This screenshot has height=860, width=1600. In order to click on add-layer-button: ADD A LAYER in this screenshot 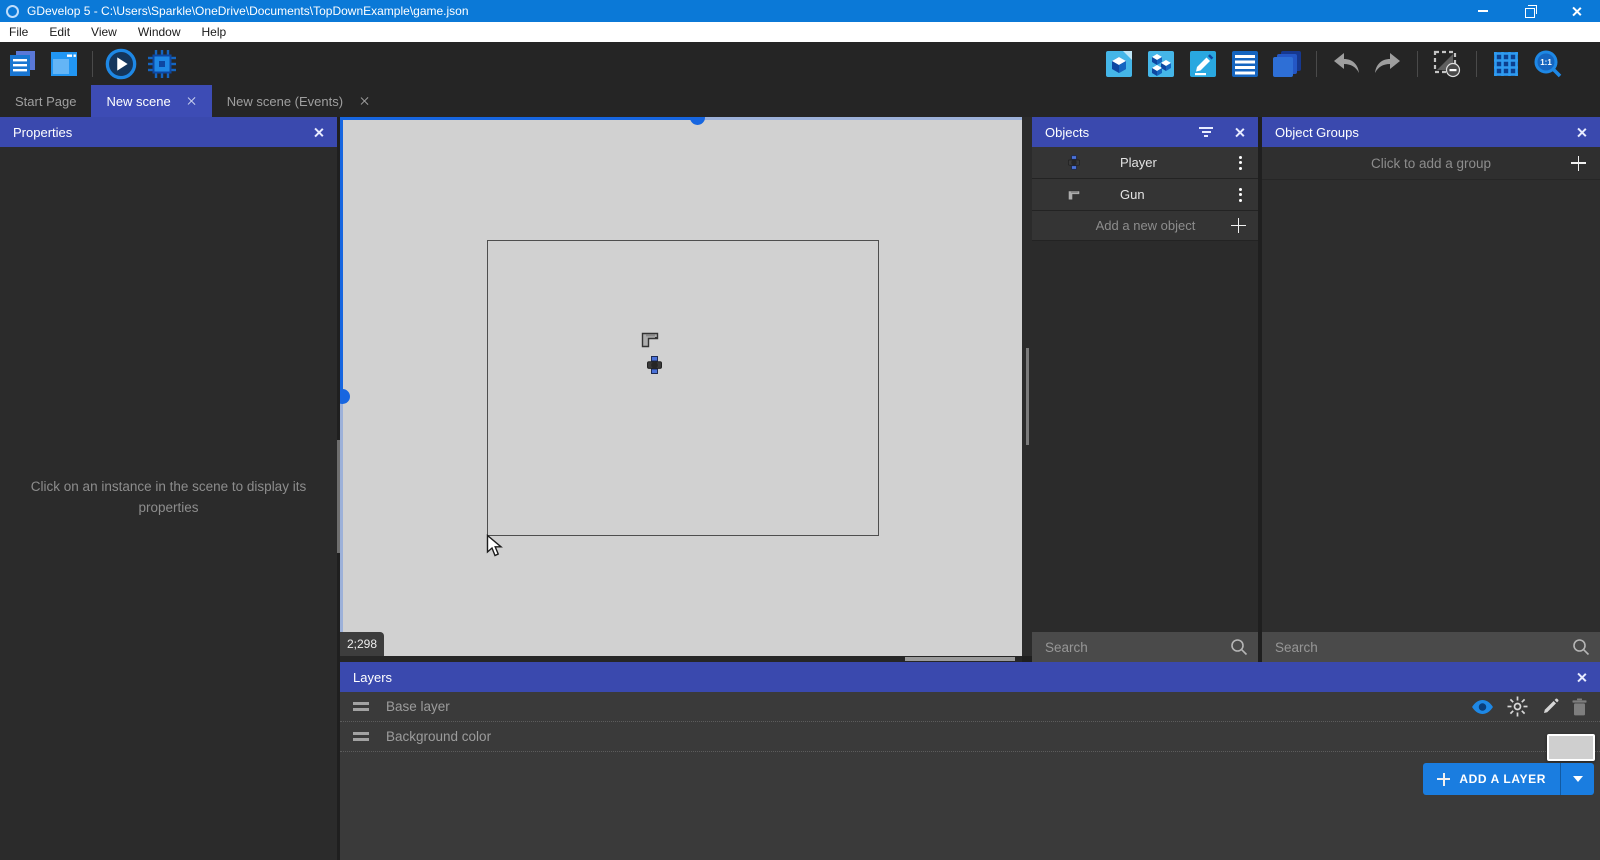, I will do `click(1508, 779)`.